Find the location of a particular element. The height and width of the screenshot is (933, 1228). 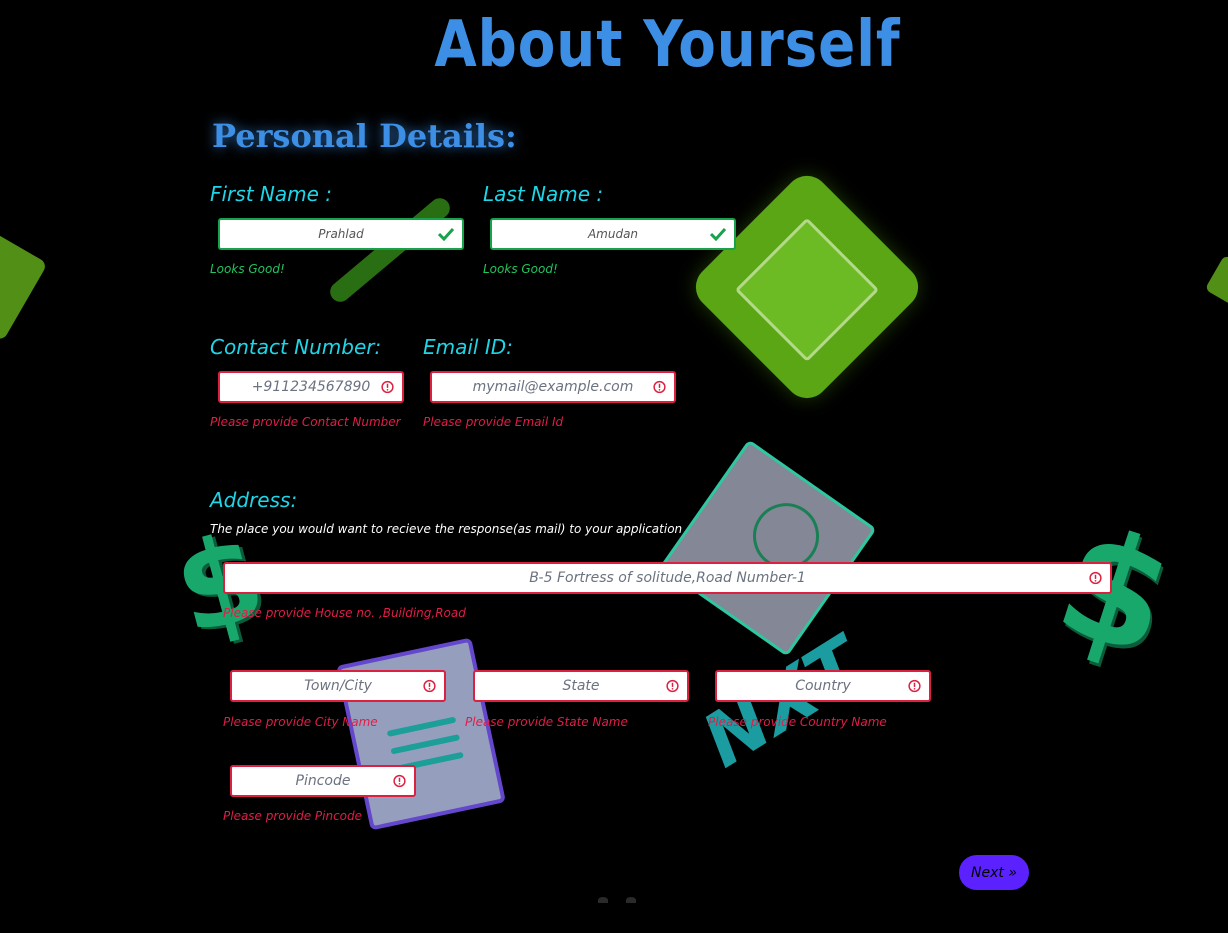

first-name-input: Prahlad is located at coordinates (341, 234).